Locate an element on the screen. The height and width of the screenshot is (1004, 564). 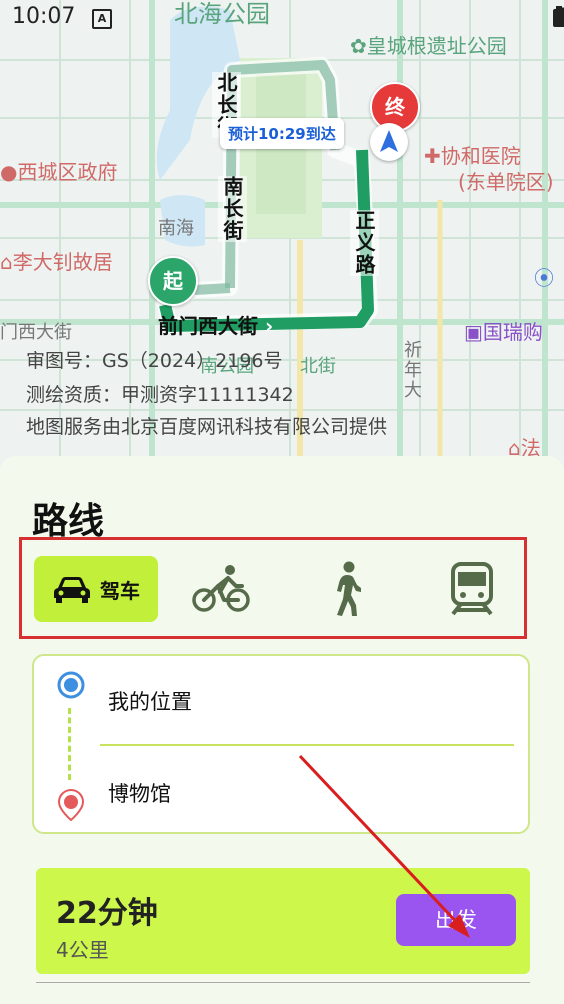
walking-icon is located at coordinates (349, 588).